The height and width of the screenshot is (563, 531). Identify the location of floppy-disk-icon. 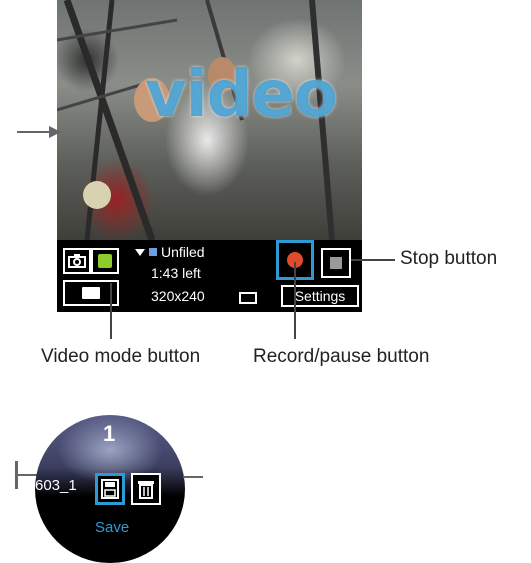
(110, 489).